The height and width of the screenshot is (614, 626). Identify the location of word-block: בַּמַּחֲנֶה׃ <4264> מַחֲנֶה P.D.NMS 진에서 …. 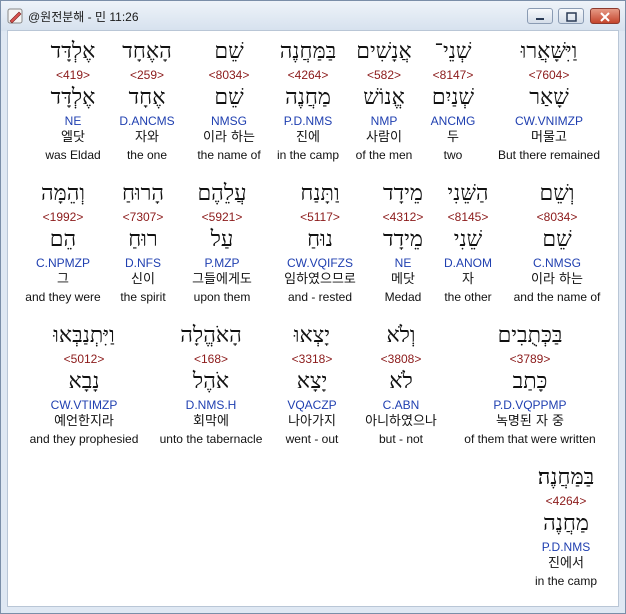
(566, 525).